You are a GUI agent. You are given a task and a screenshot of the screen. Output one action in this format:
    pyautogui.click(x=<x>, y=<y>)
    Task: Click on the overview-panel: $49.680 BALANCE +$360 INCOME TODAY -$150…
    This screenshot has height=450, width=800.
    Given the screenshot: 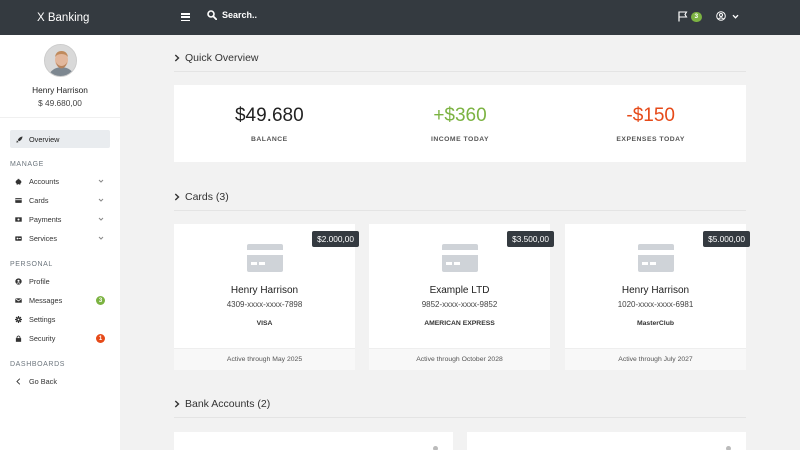 What is the action you would take?
    pyautogui.click(x=460, y=123)
    